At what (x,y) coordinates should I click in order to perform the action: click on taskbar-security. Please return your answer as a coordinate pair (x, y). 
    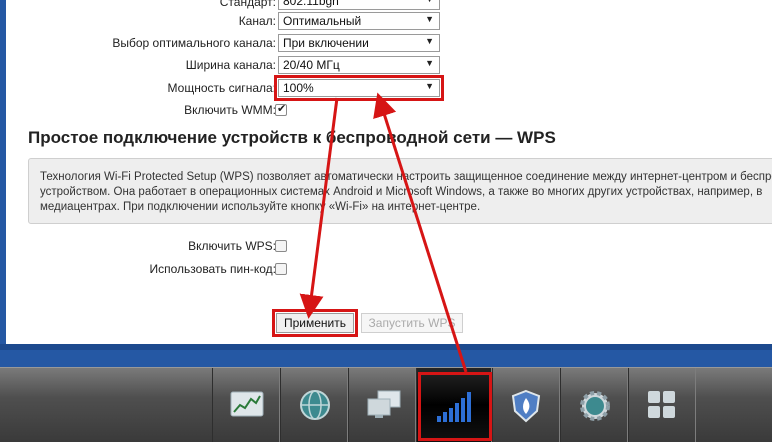
    Looking at the image, I should click on (526, 405).